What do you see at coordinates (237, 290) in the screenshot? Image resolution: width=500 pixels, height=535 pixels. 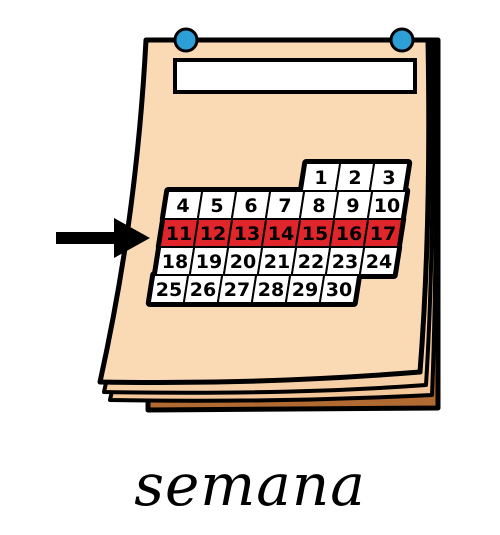 I see `calendar-day-number: 27` at bounding box center [237, 290].